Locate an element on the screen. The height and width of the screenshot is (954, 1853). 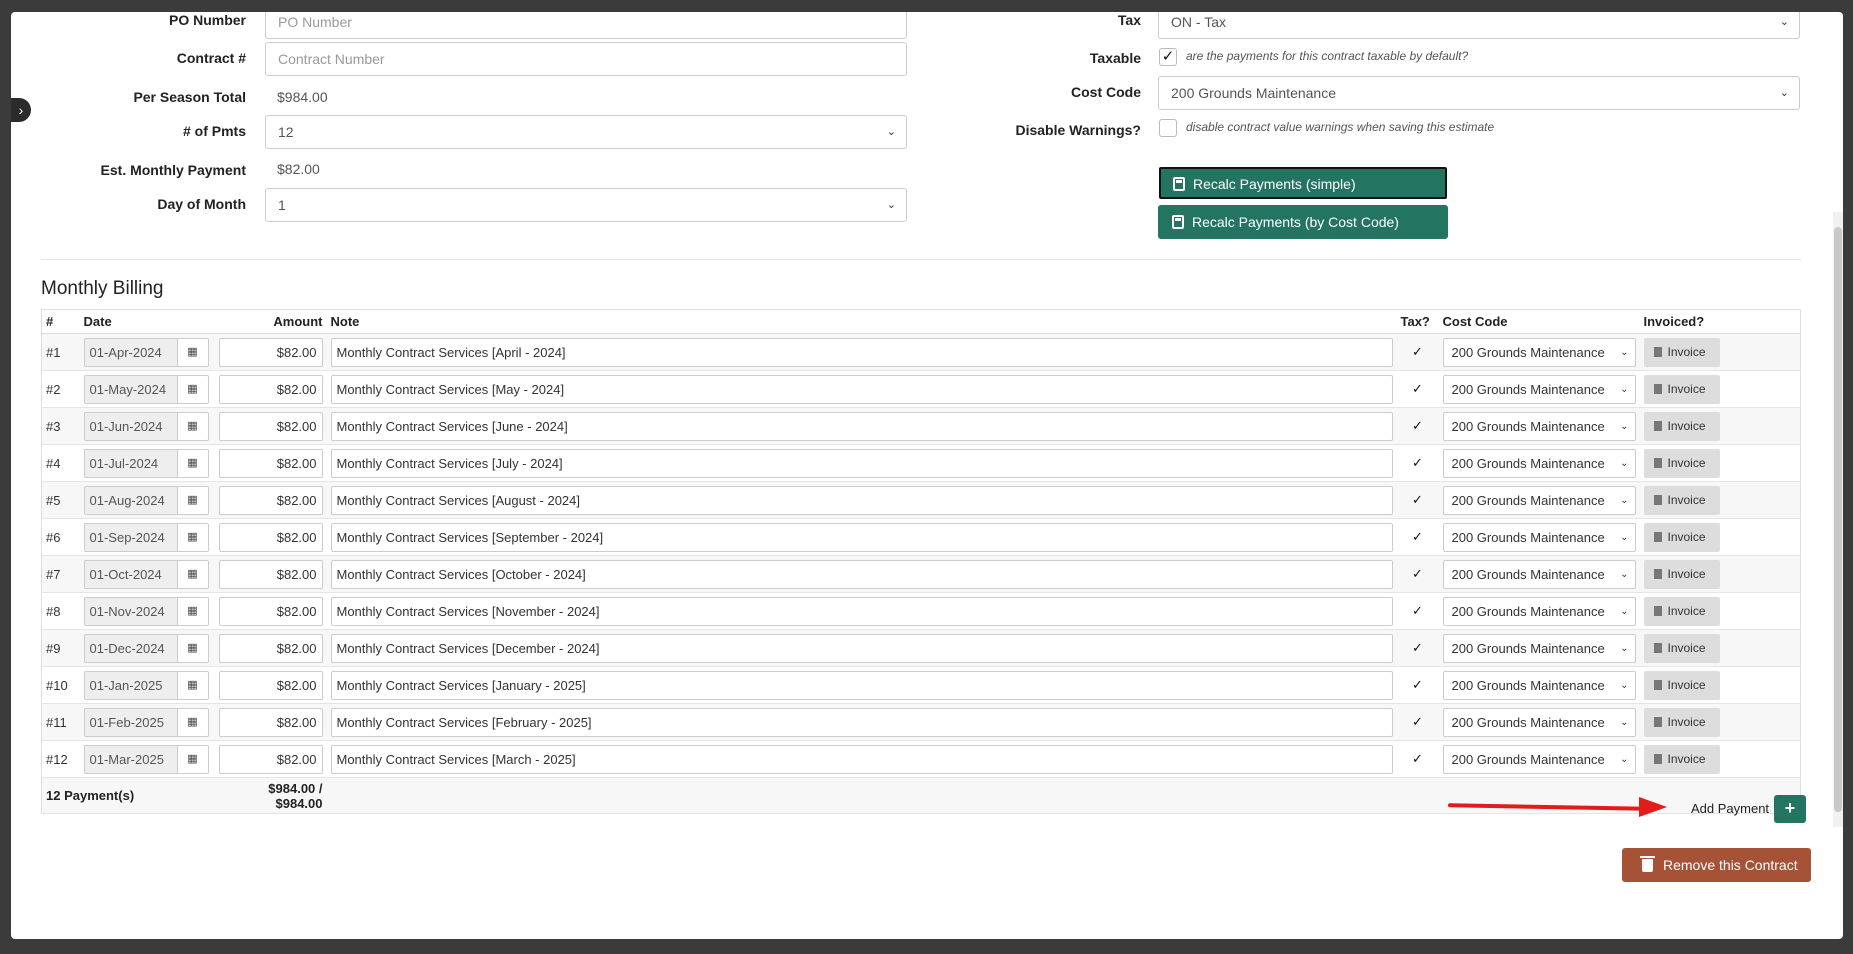
note-input: Monthly Contract Services [April - 2024] is located at coordinates (861, 352).